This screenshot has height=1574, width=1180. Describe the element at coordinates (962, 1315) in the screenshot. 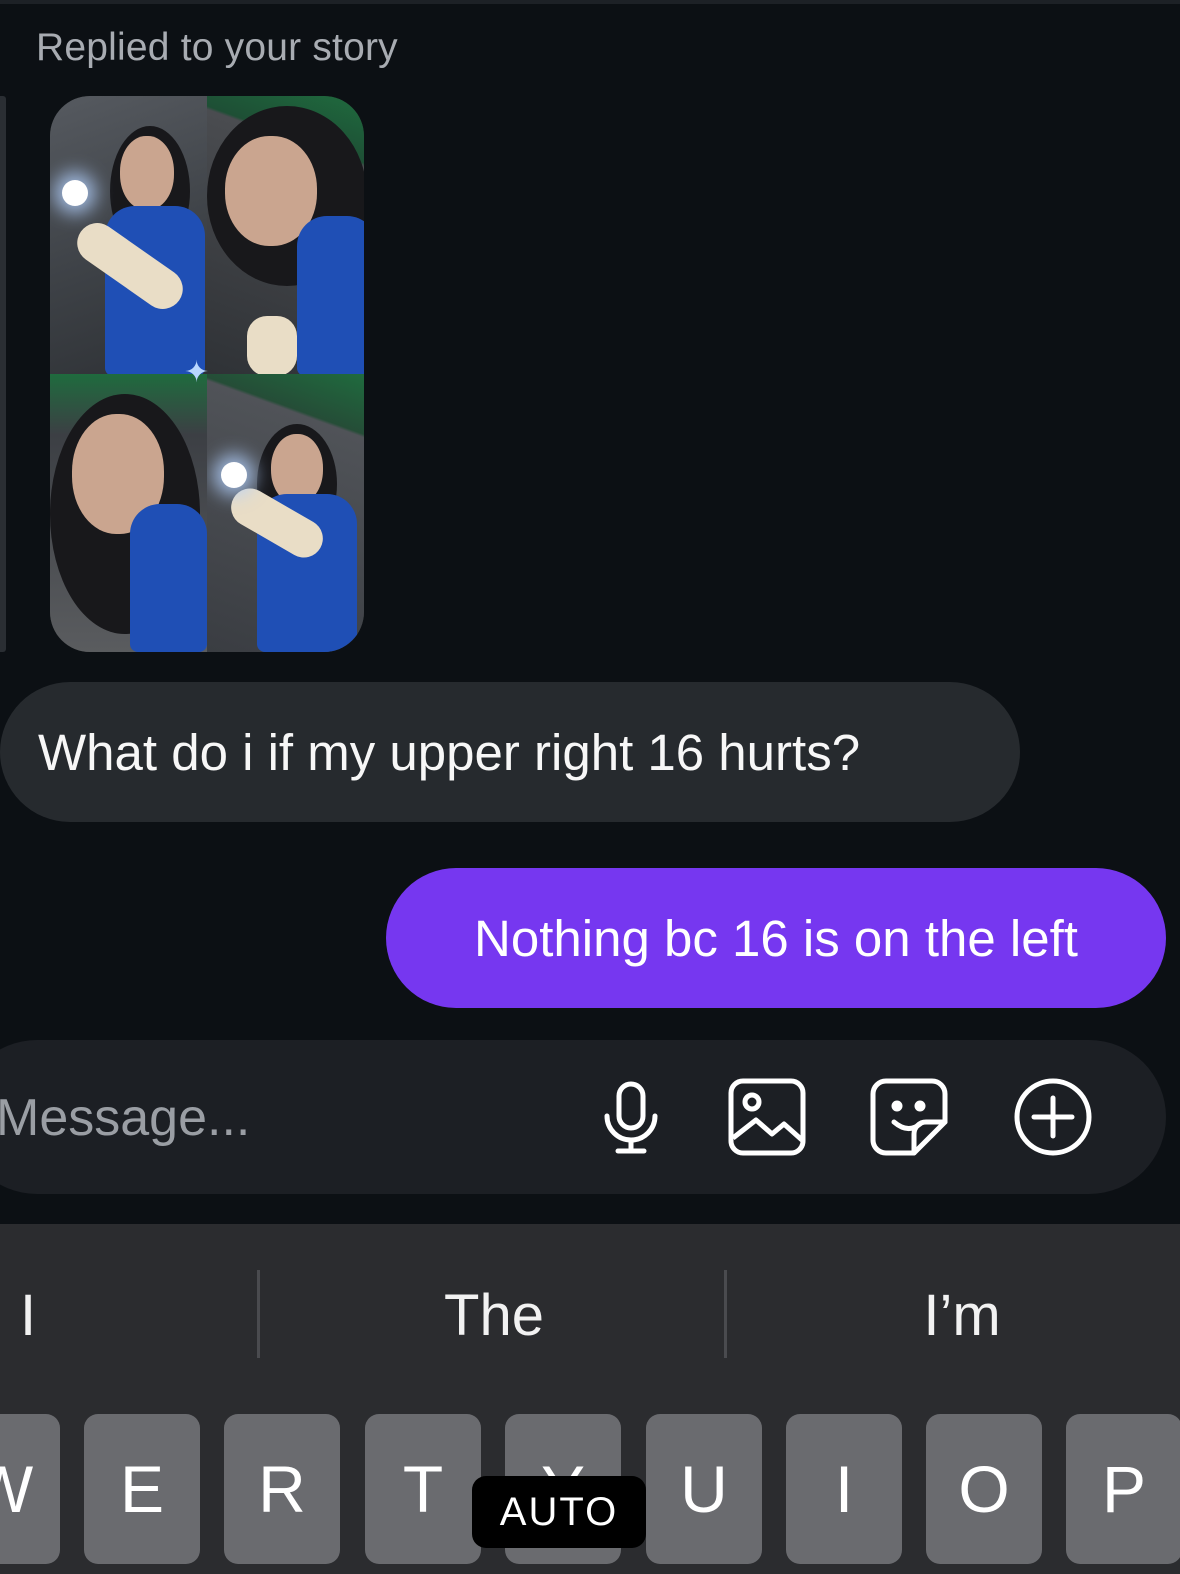

I see `suggestion-3: I’m` at that location.